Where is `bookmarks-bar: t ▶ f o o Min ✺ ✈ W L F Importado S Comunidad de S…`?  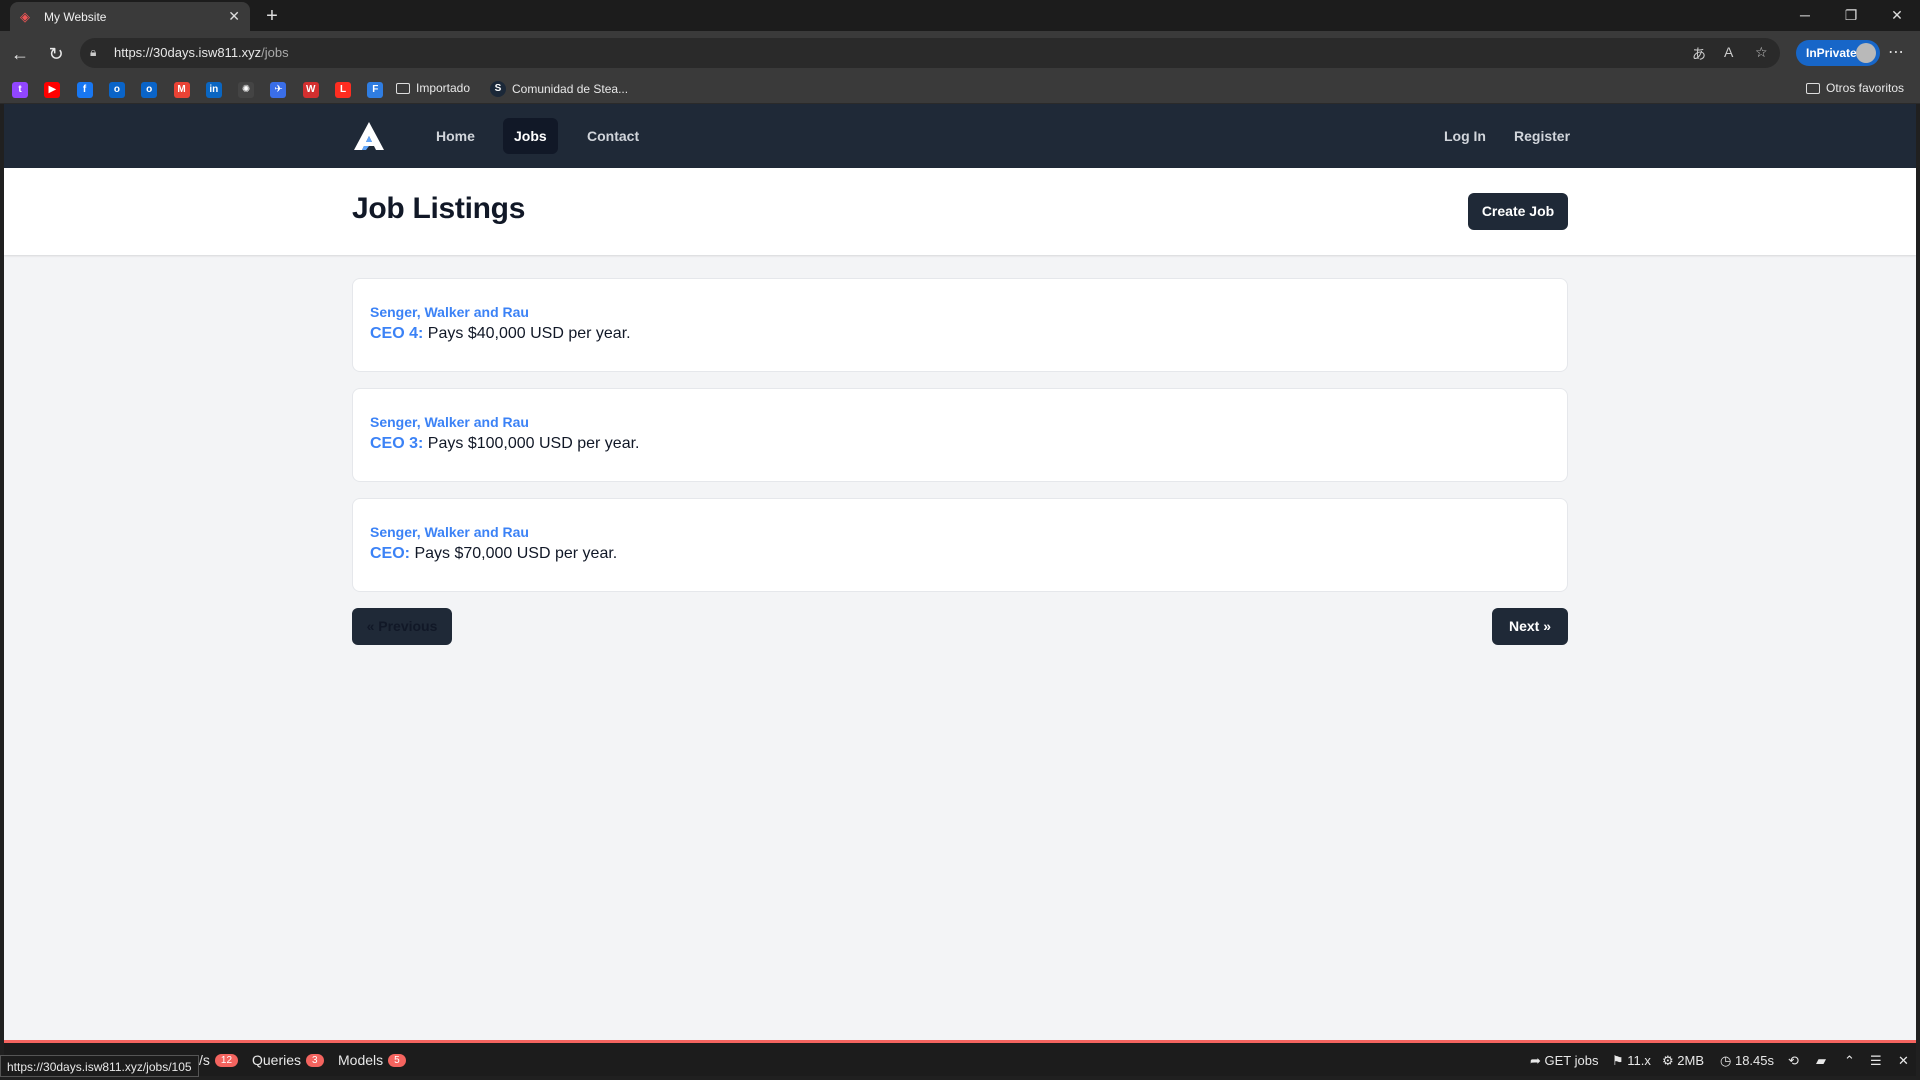 bookmarks-bar: t ▶ f o o Min ✺ ✈ W L F Importado S Comunidad de S… is located at coordinates (960, 90).